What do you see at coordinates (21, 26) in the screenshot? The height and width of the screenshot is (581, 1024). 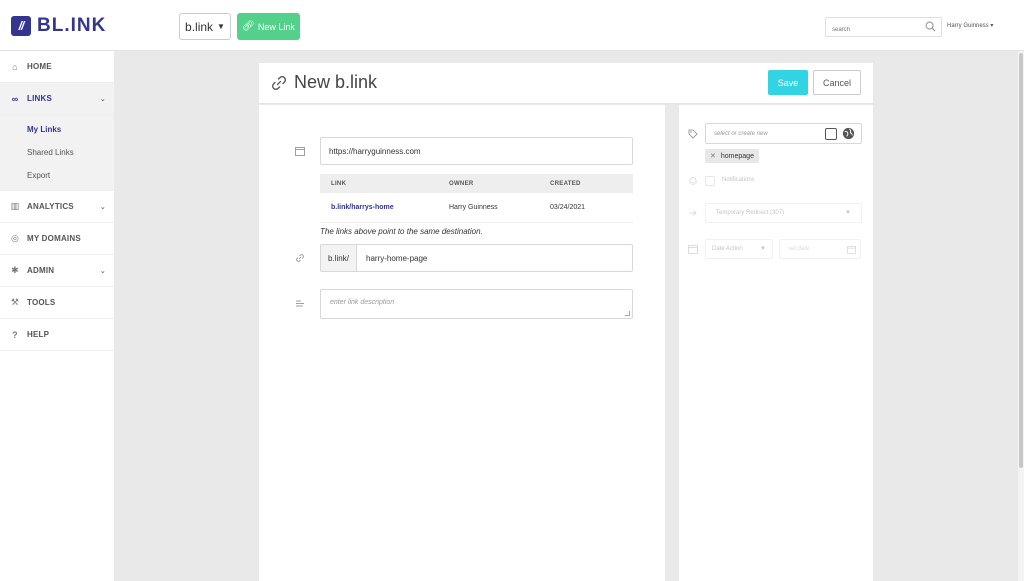 I see `logo-mark: //` at bounding box center [21, 26].